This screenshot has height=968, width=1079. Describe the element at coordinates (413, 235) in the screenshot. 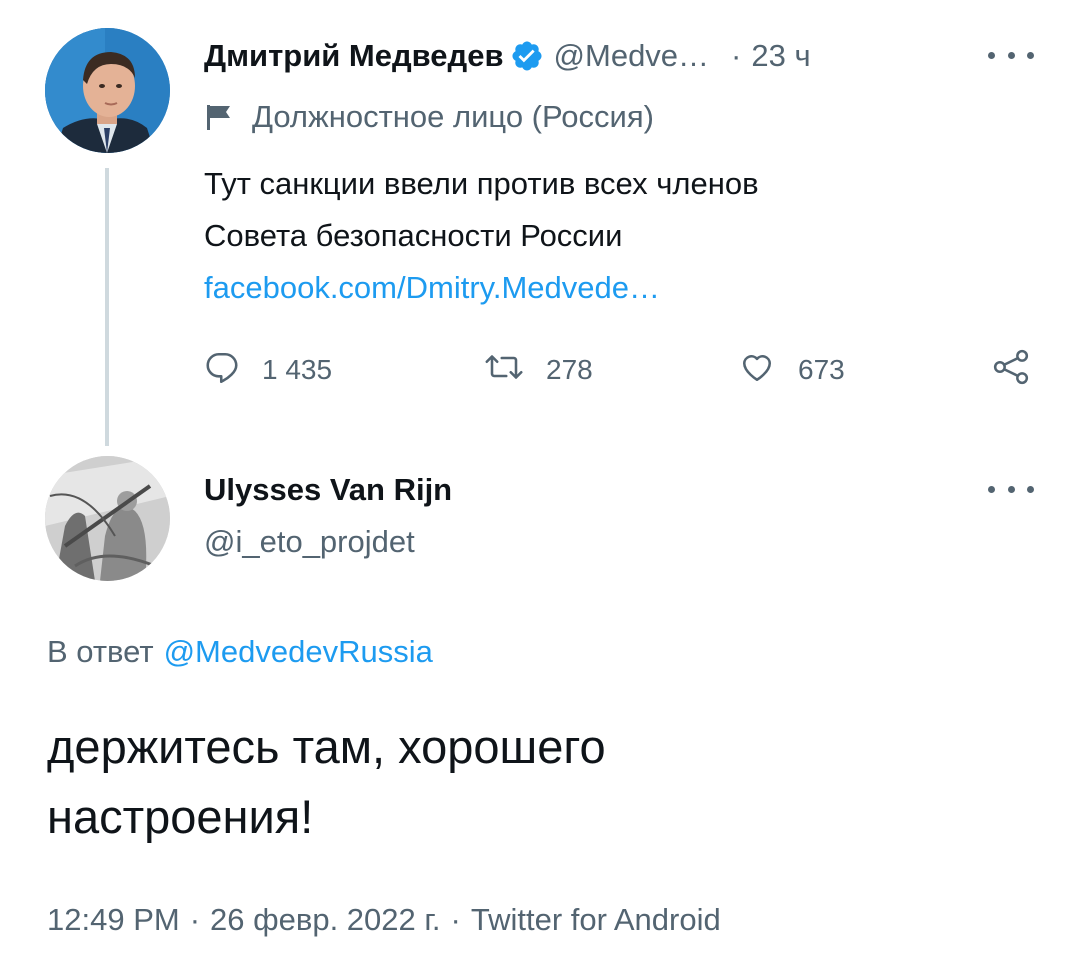

I see `tweet-text-line: Совета безопасности России` at that location.